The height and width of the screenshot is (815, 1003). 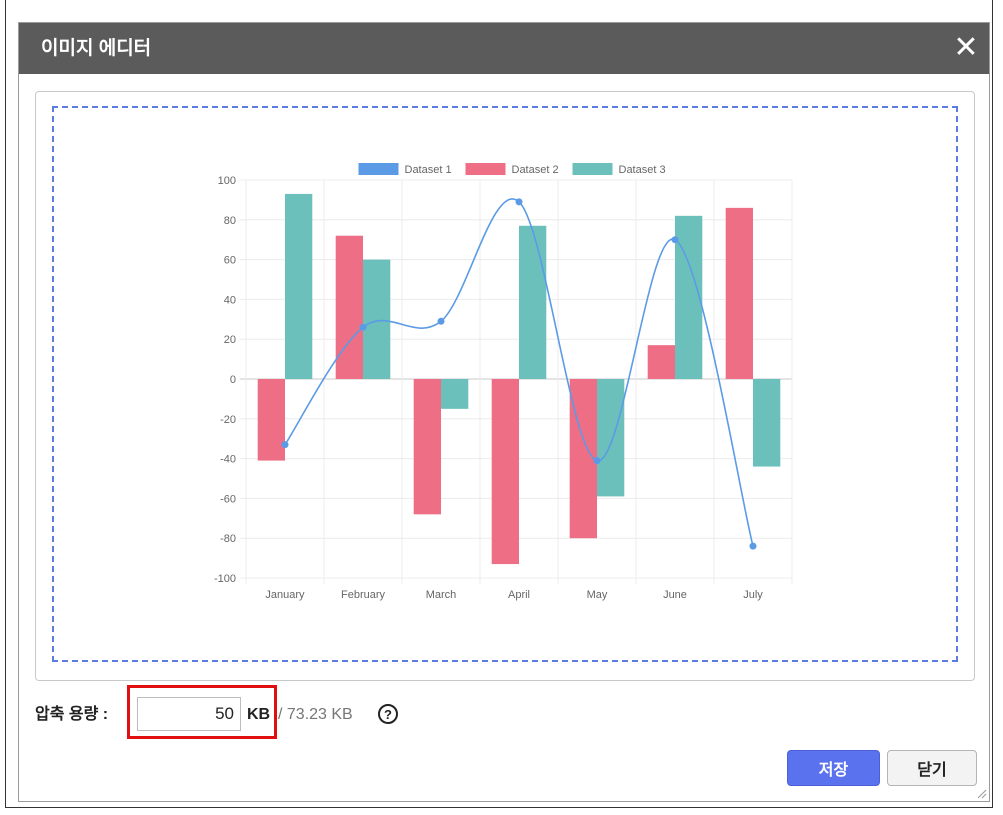 I want to click on y-tick-label: -100, so click(x=225, y=579).